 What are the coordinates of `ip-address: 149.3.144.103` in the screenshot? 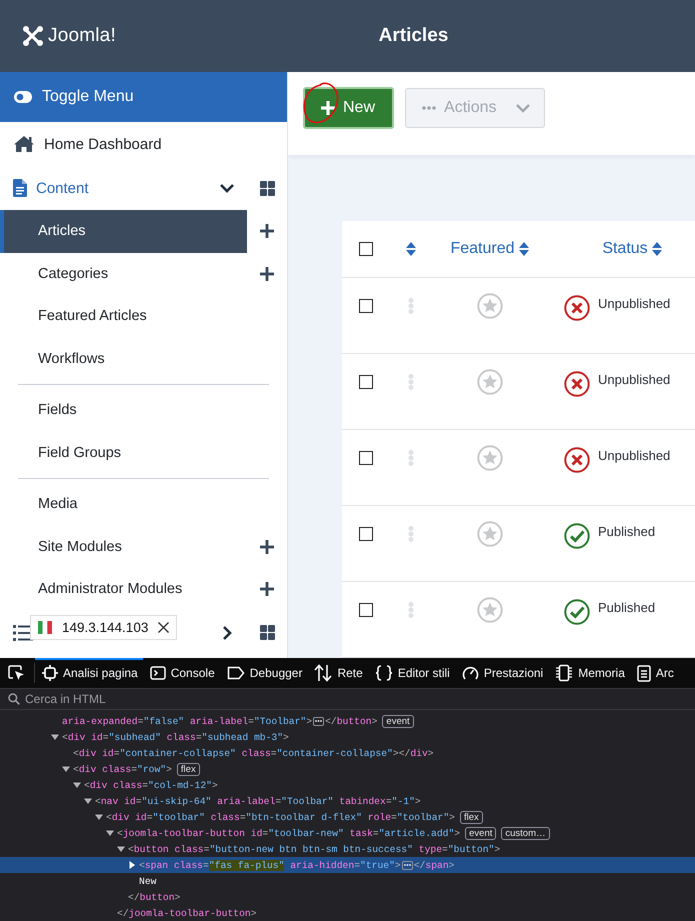 It's located at (105, 627).